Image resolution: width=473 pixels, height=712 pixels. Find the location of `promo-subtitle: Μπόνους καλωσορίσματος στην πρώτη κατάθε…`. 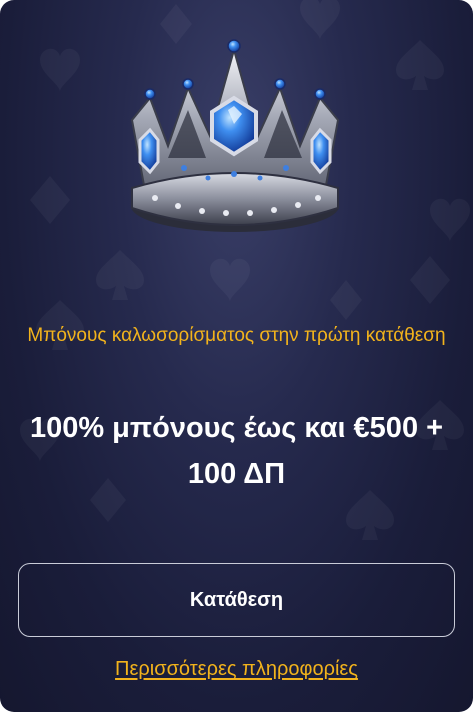

promo-subtitle: Μπόνους καλωσορίσματος στην πρώτη κατάθε… is located at coordinates (236, 335).